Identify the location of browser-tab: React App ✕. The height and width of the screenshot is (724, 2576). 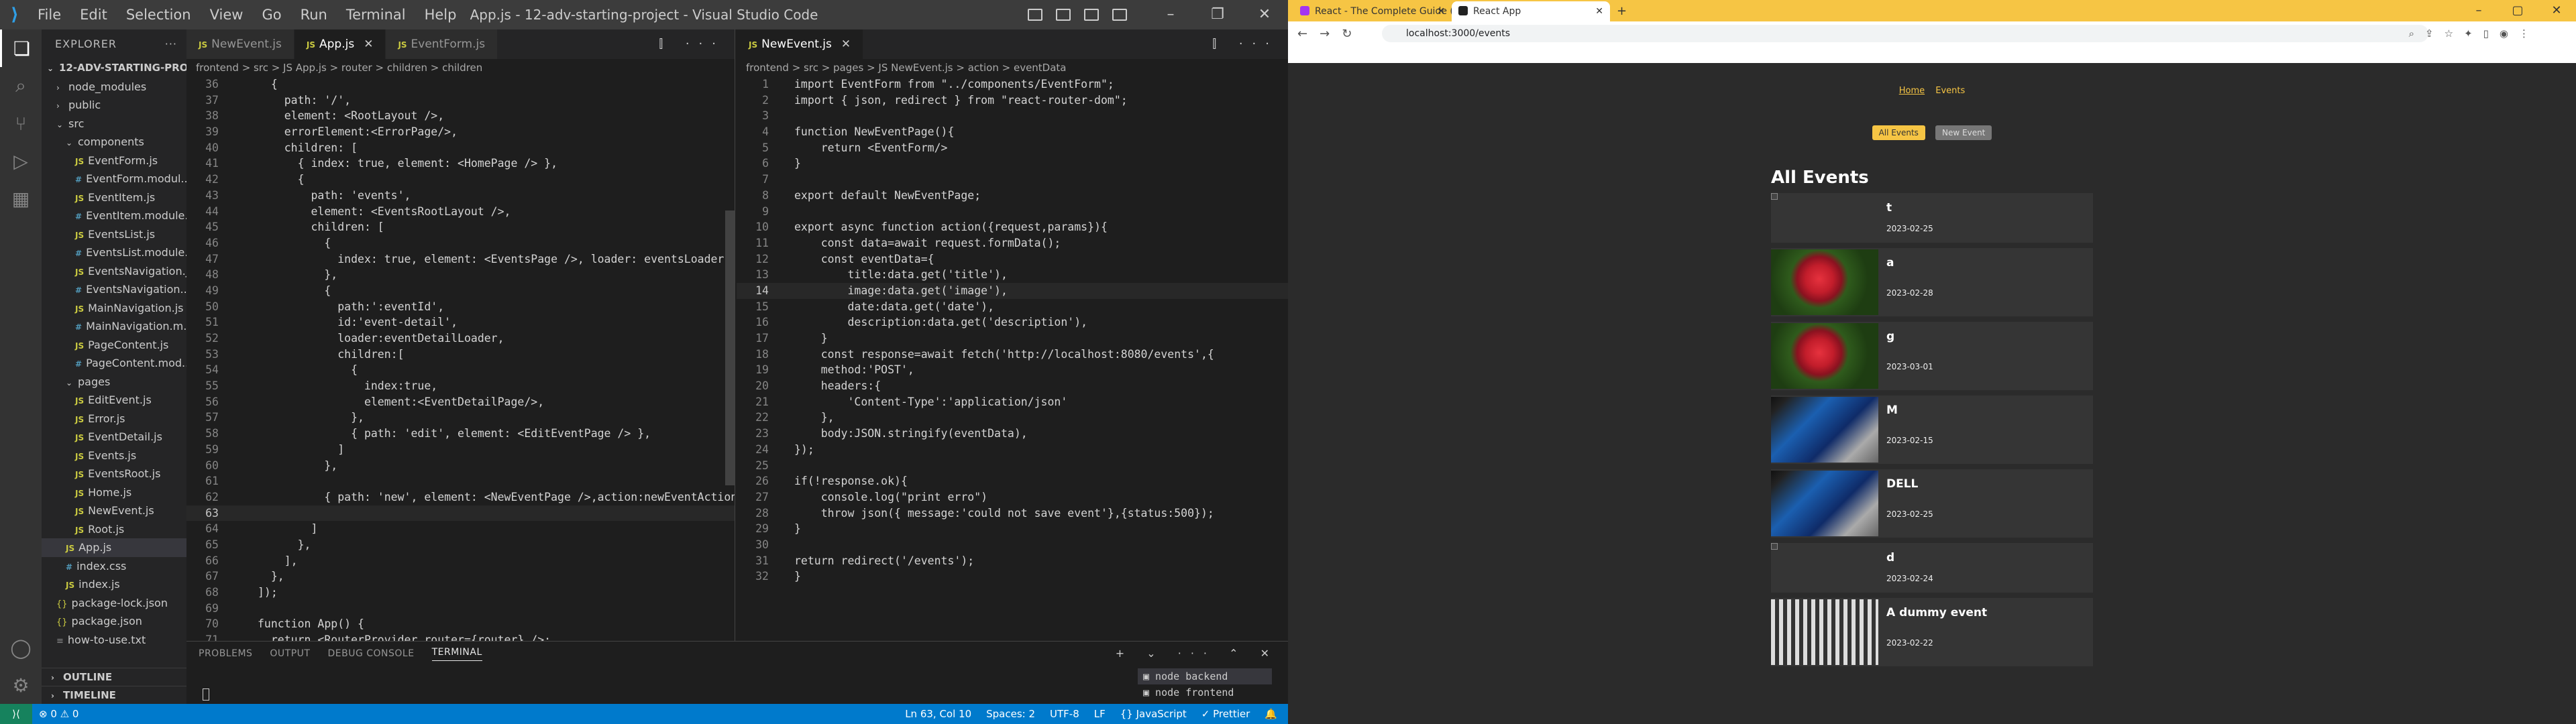
(1531, 11).